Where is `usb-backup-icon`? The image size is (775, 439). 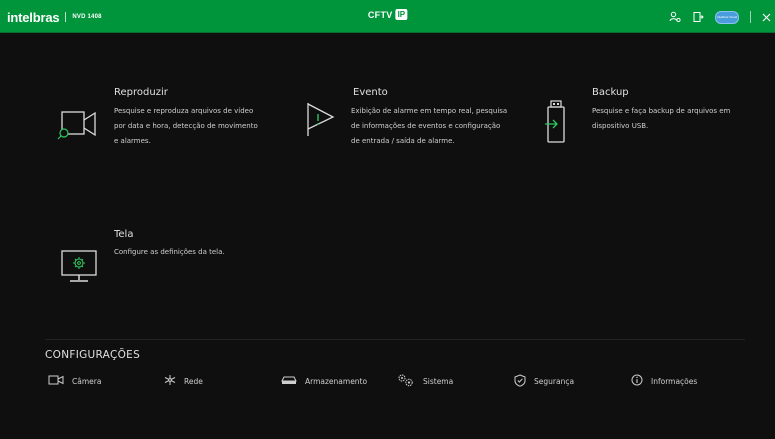
usb-backup-icon is located at coordinates (556, 124).